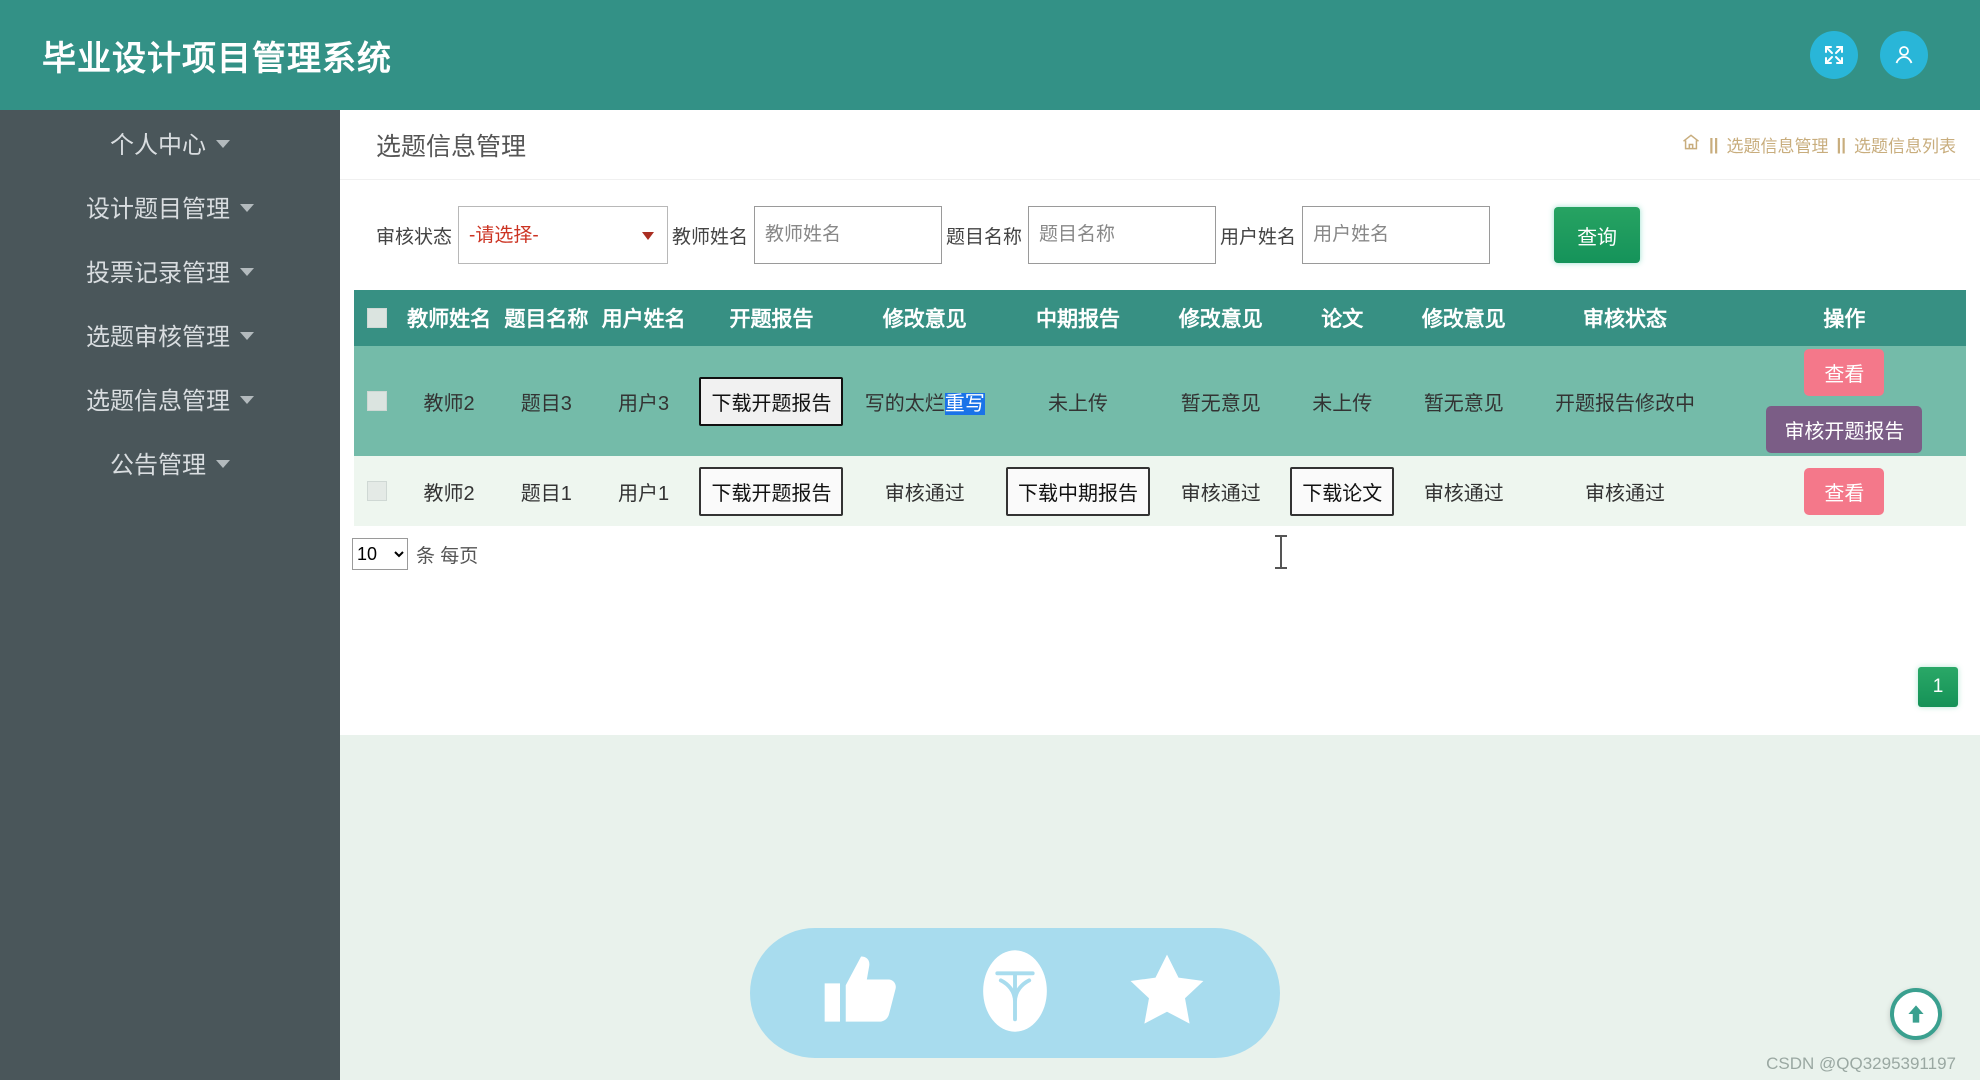  What do you see at coordinates (1844, 429) in the screenshot?
I see `audit-proposal-button: 审核开题报告` at bounding box center [1844, 429].